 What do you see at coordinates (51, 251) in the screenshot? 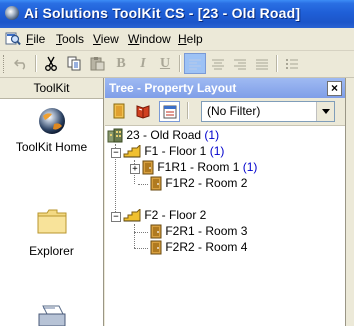
I see `nav-label-explorer: Explorer` at bounding box center [51, 251].